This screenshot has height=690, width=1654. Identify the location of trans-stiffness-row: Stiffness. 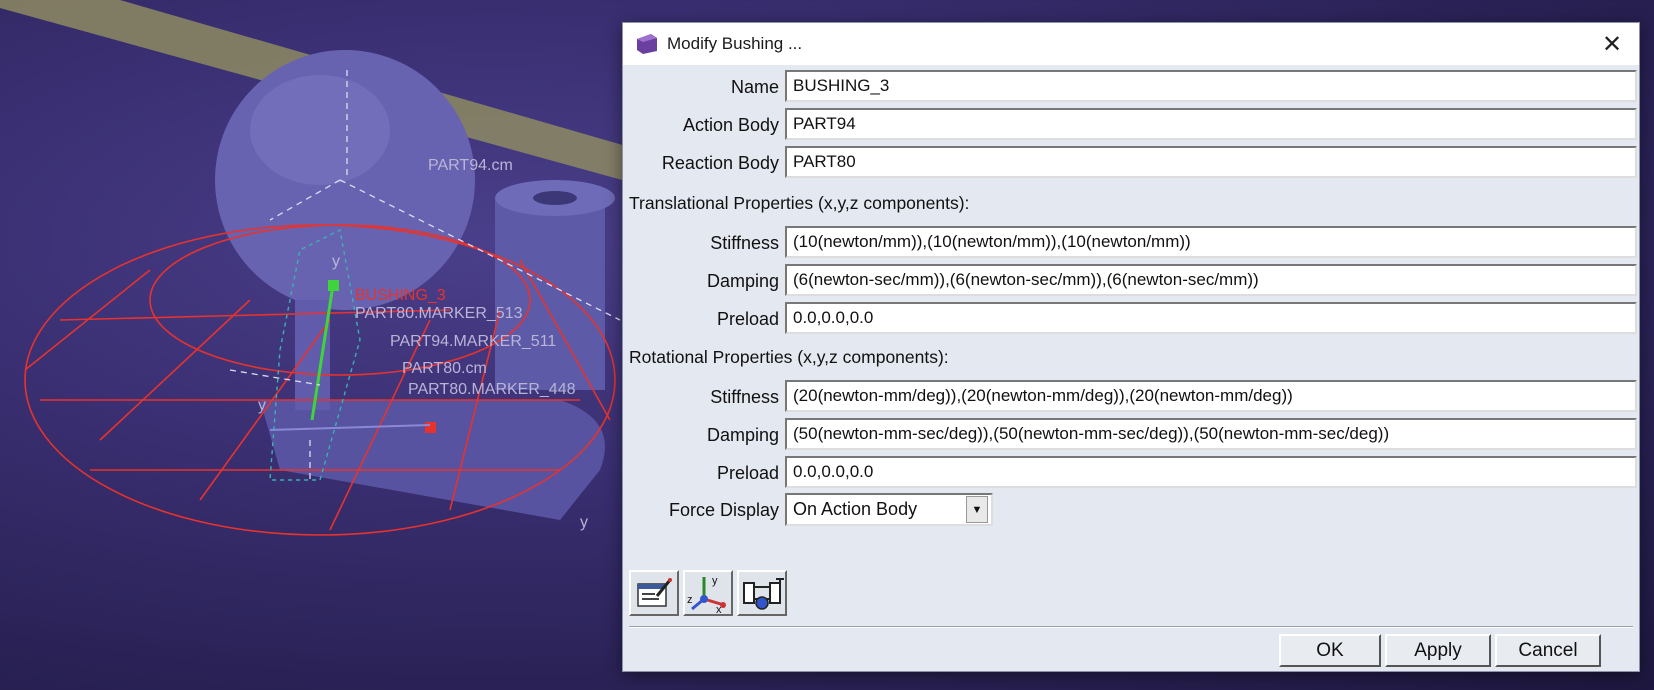
(703, 243).